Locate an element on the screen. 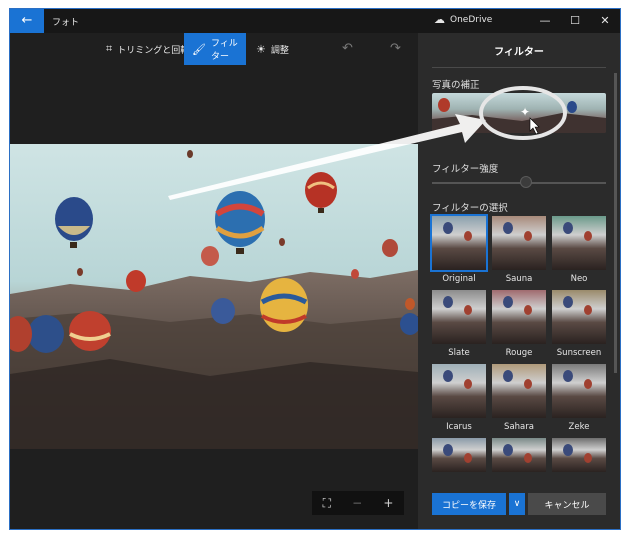  cloud-icon: ☁ is located at coordinates (439, 19).